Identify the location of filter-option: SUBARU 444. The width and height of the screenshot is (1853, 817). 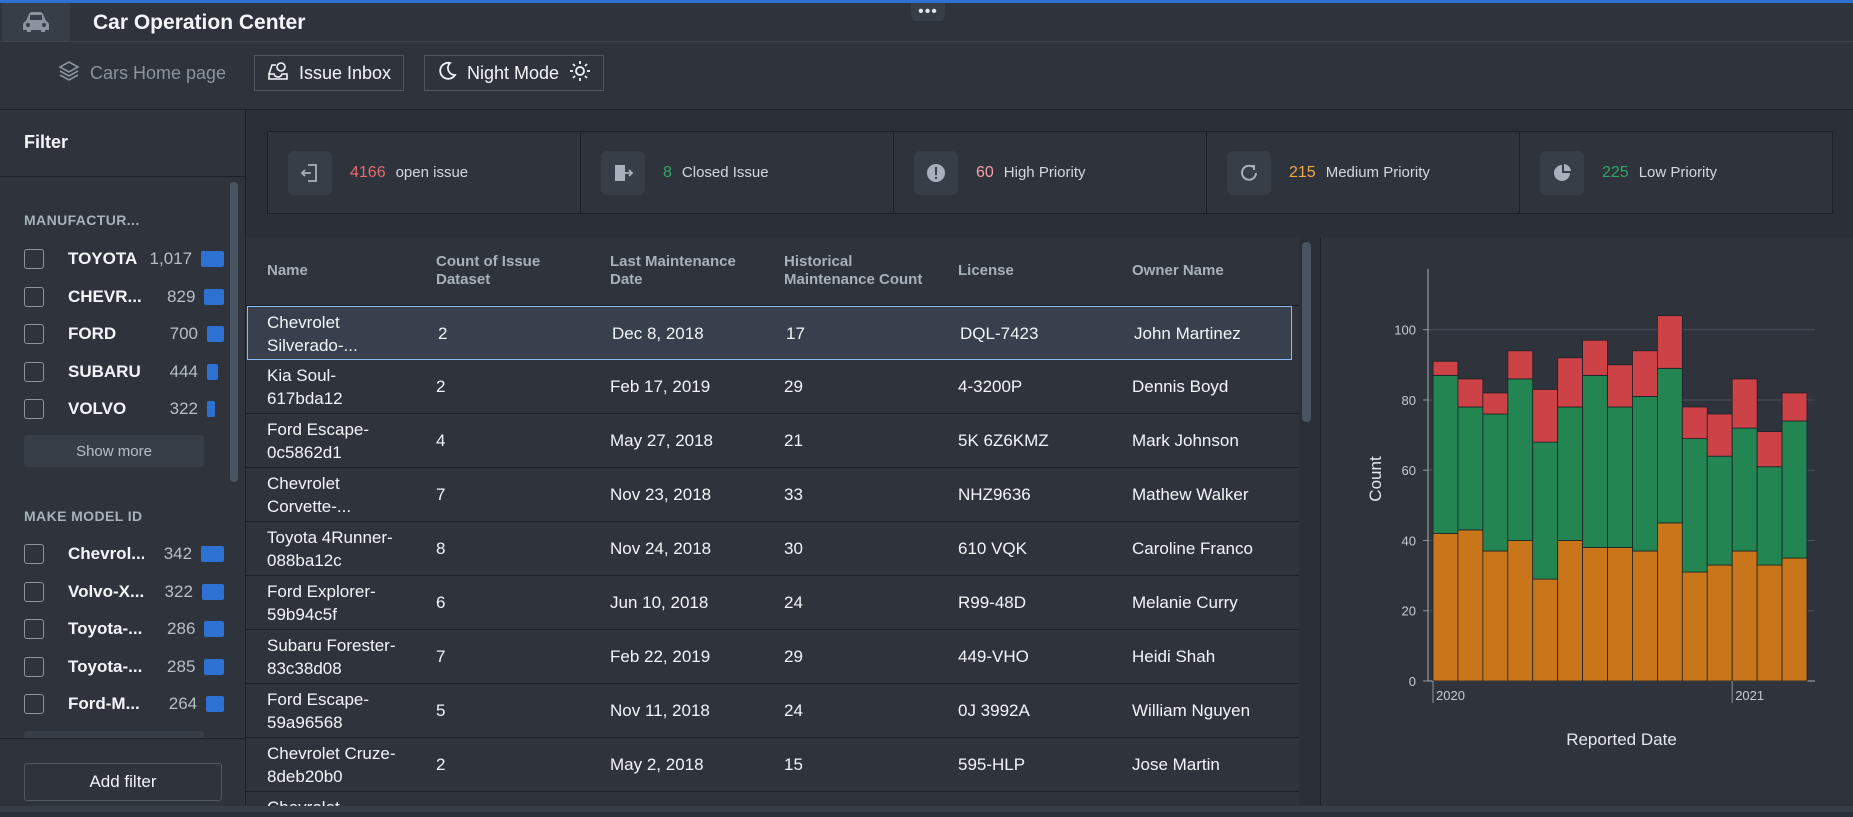
(124, 372).